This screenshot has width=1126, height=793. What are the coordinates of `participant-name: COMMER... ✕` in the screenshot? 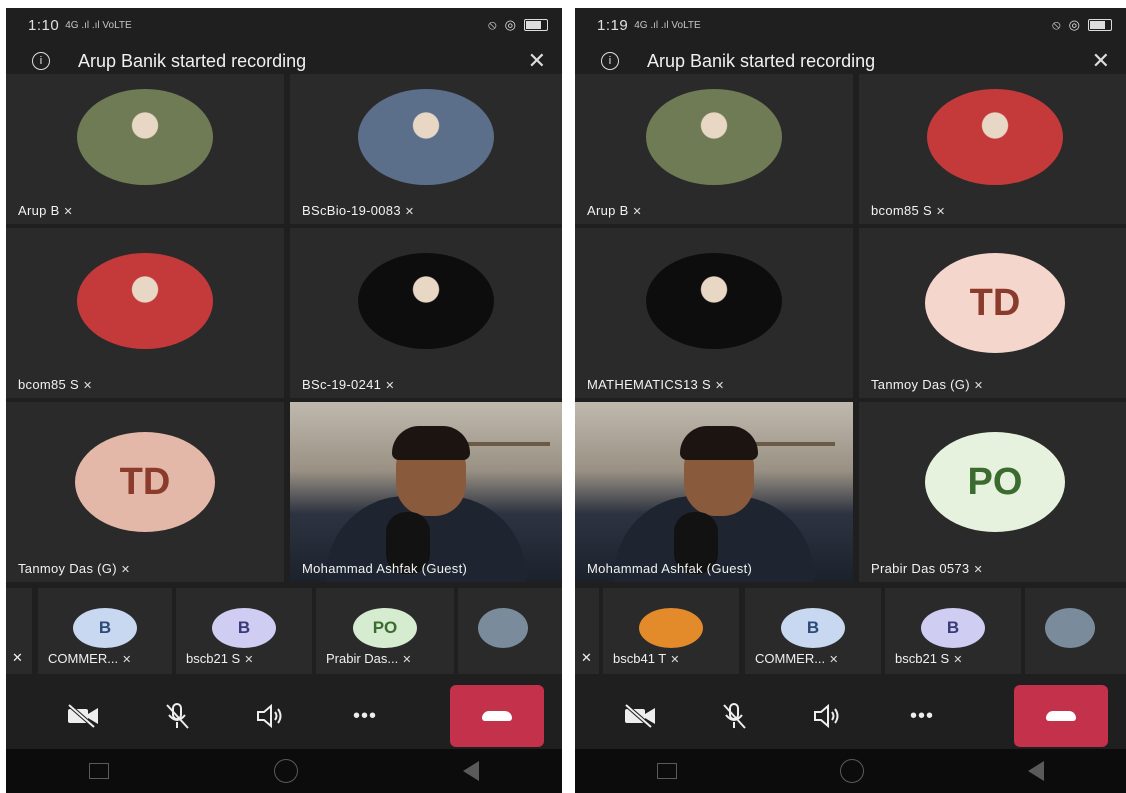 It's located at (89, 658).